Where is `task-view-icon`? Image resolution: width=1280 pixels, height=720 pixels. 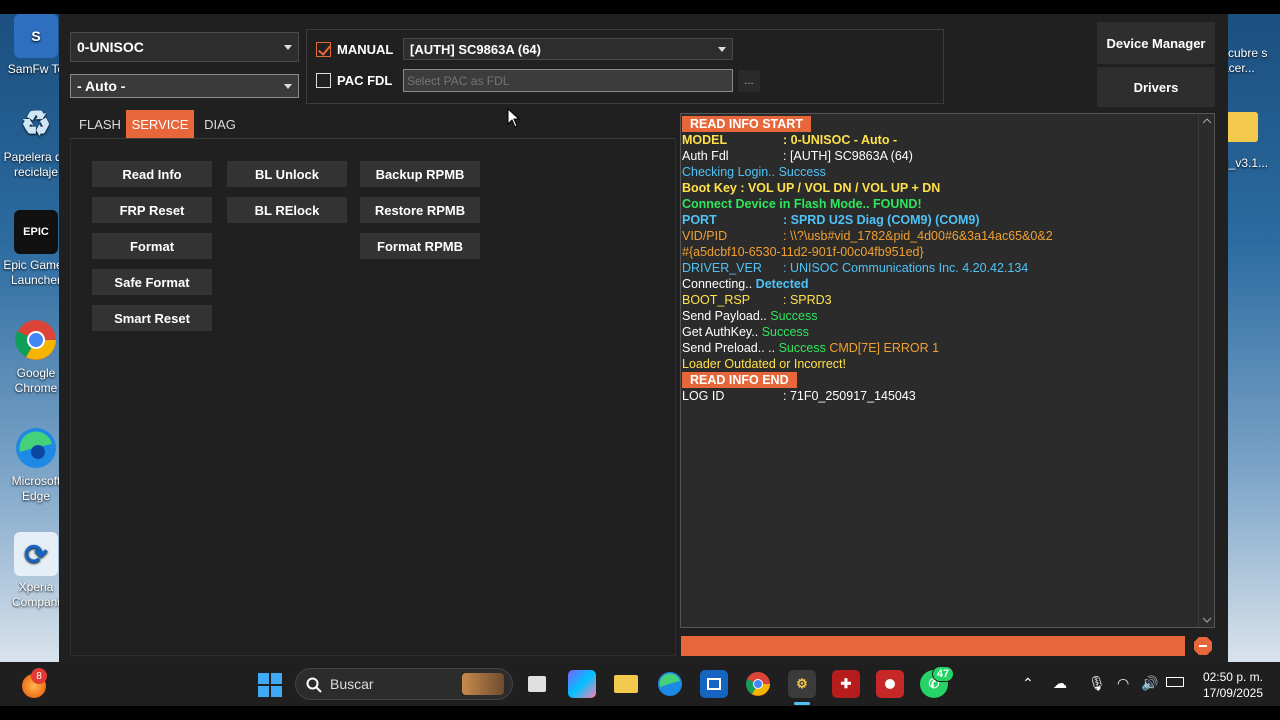
task-view-icon is located at coordinates (537, 684).